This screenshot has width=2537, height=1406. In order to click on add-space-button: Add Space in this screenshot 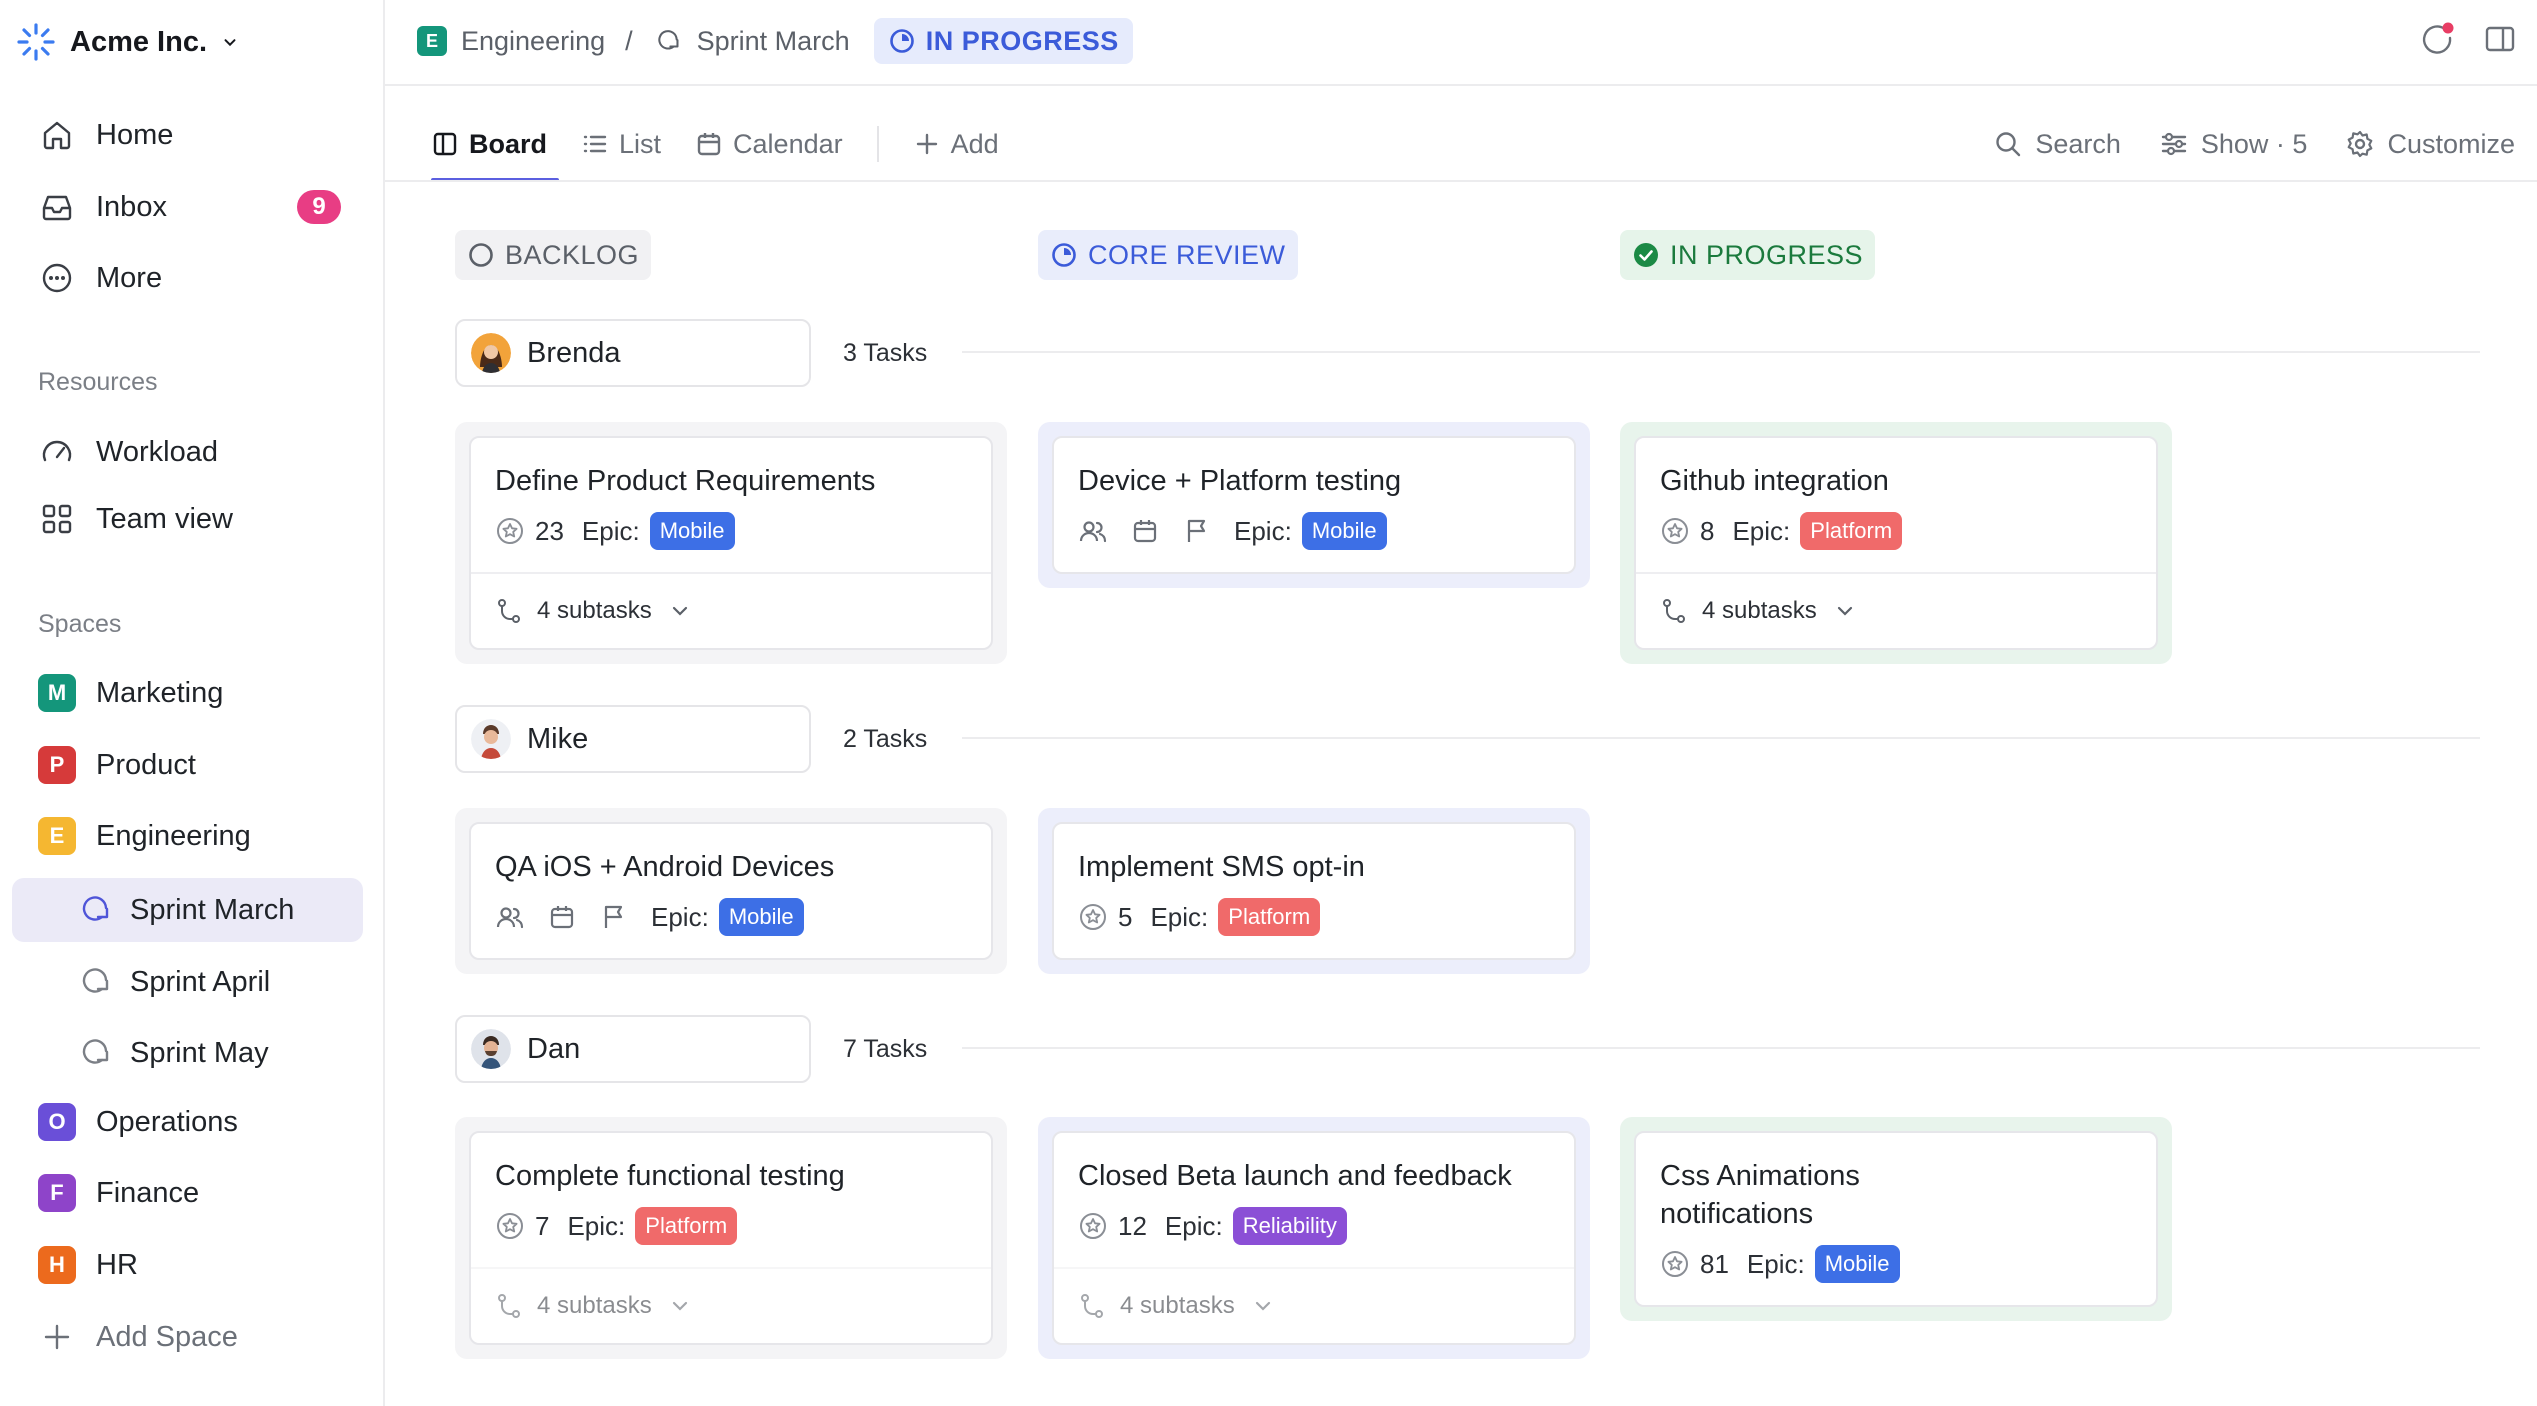, I will do `click(138, 1337)`.